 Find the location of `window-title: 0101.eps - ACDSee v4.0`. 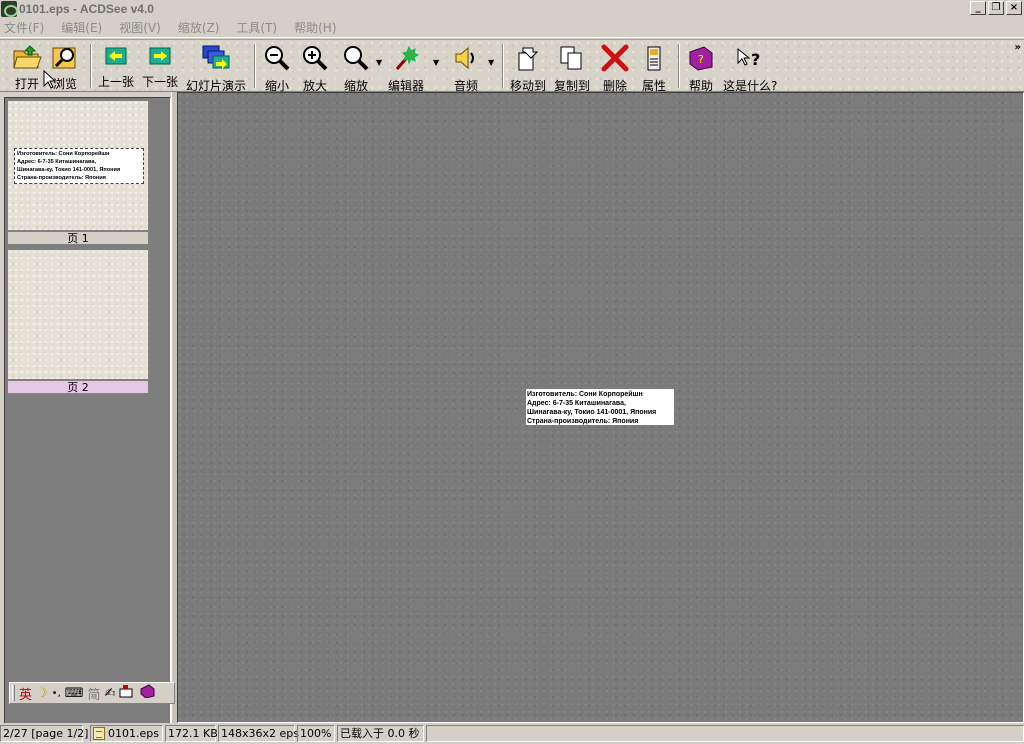

window-title: 0101.eps - ACDSee v4.0 is located at coordinates (86, 9).